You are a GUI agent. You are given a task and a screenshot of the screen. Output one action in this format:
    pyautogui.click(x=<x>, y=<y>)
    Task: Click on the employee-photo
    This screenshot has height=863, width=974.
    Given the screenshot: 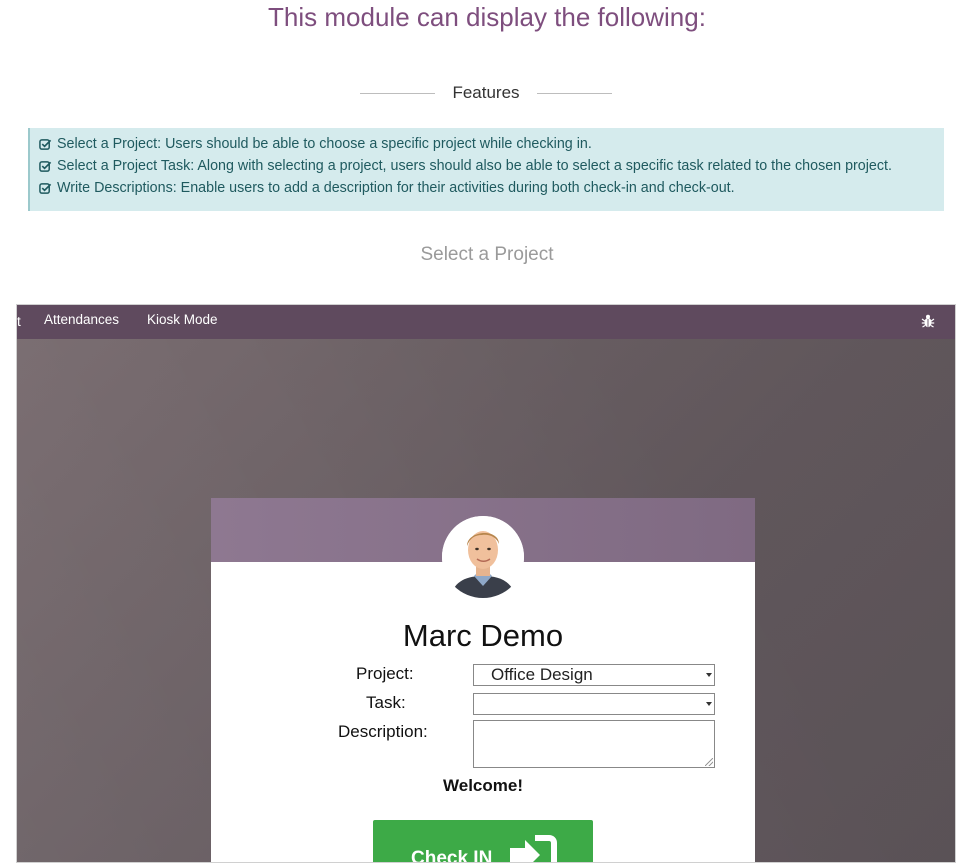 What is the action you would take?
    pyautogui.click(x=483, y=557)
    